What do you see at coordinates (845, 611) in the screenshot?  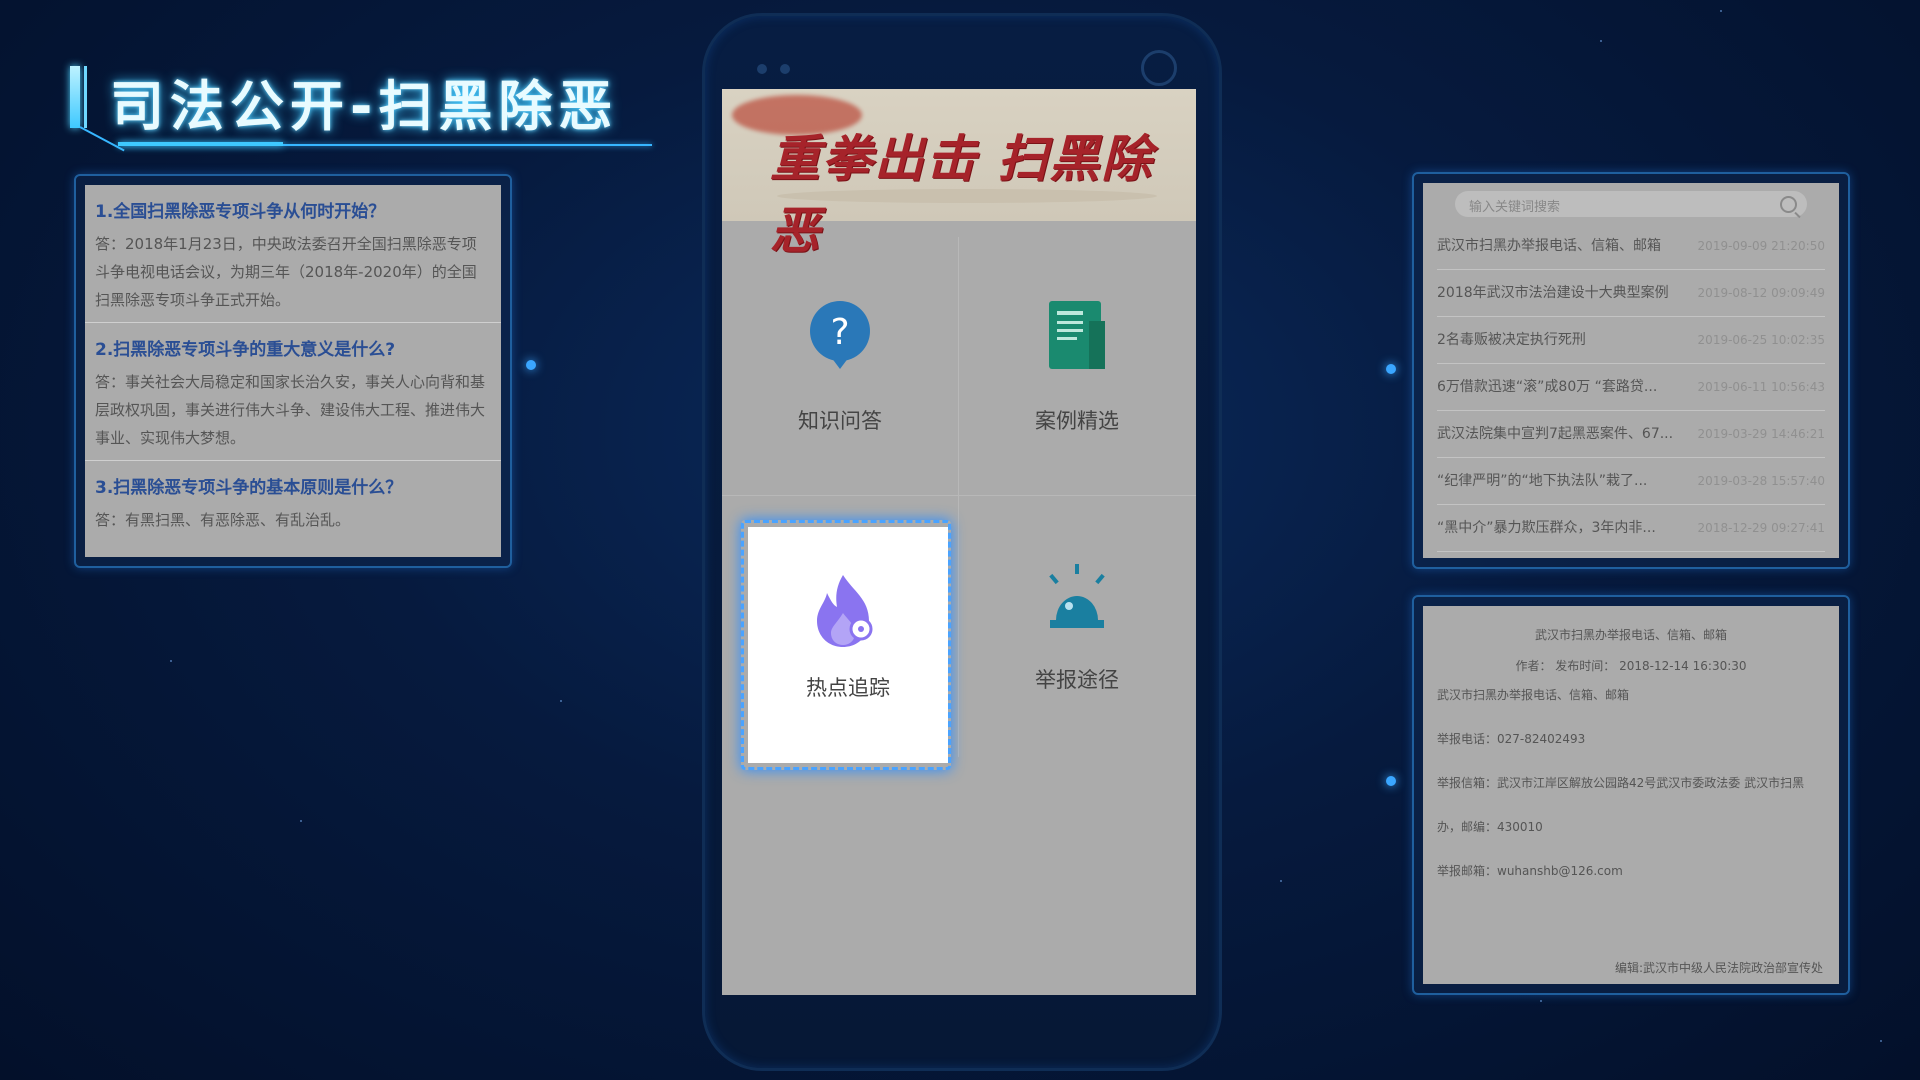 I see `flame-icon` at bounding box center [845, 611].